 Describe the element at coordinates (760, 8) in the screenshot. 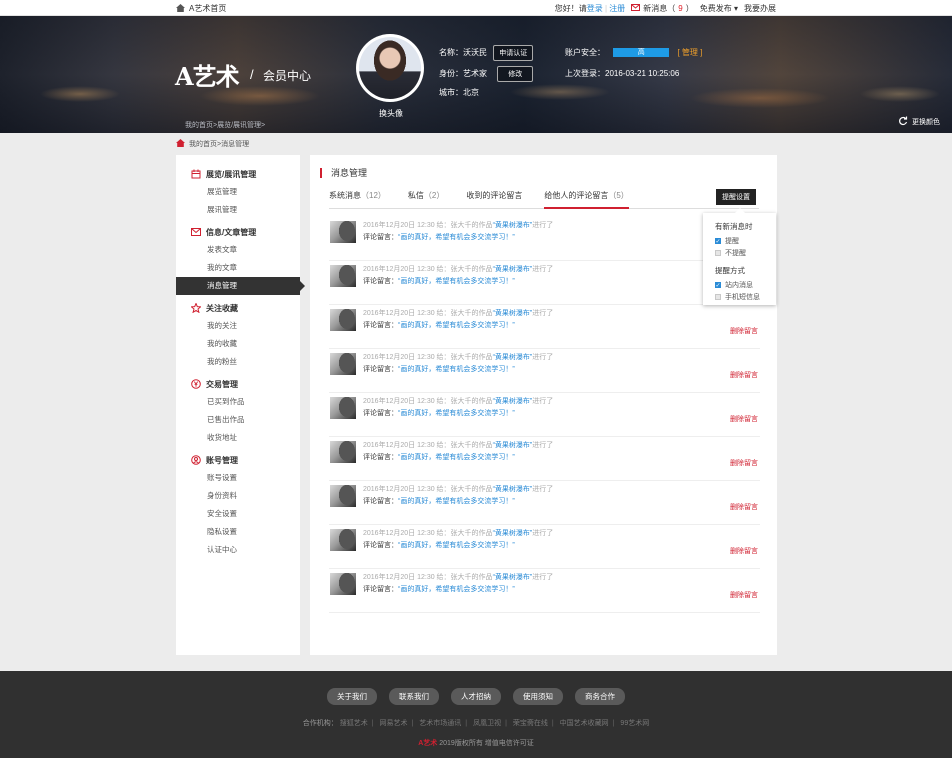

I see `ticket-link: 我要办展` at that location.